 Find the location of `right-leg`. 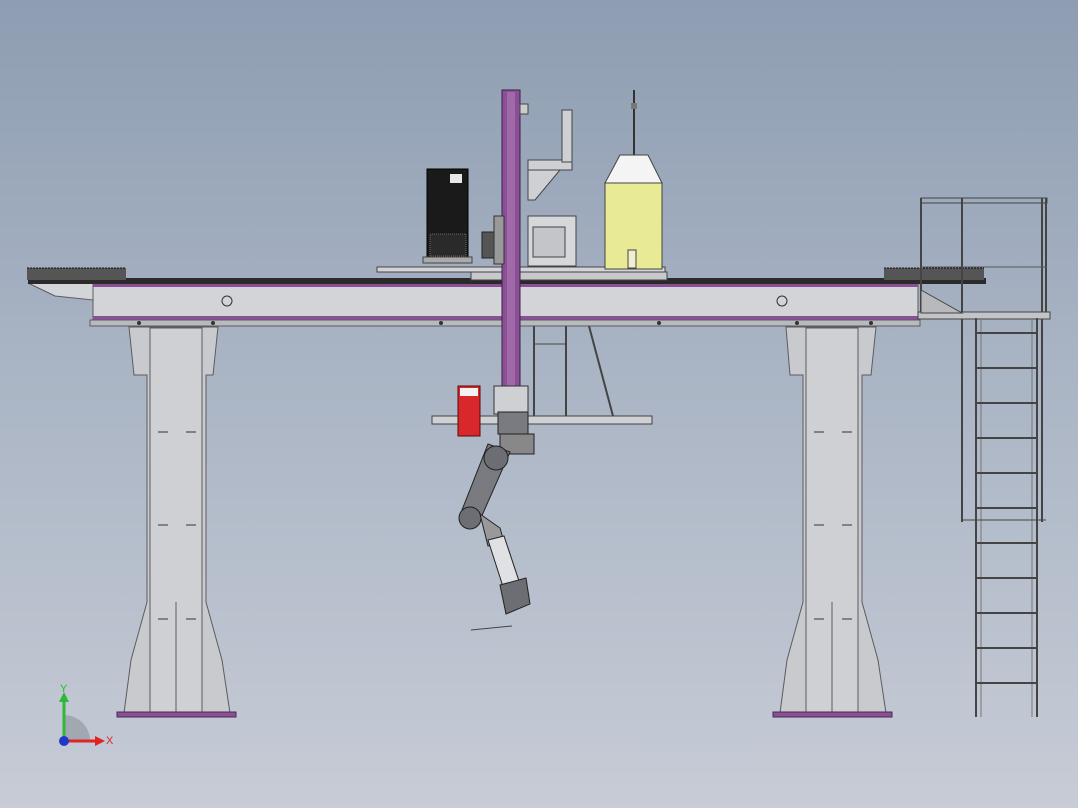

right-leg is located at coordinates (832, 522).